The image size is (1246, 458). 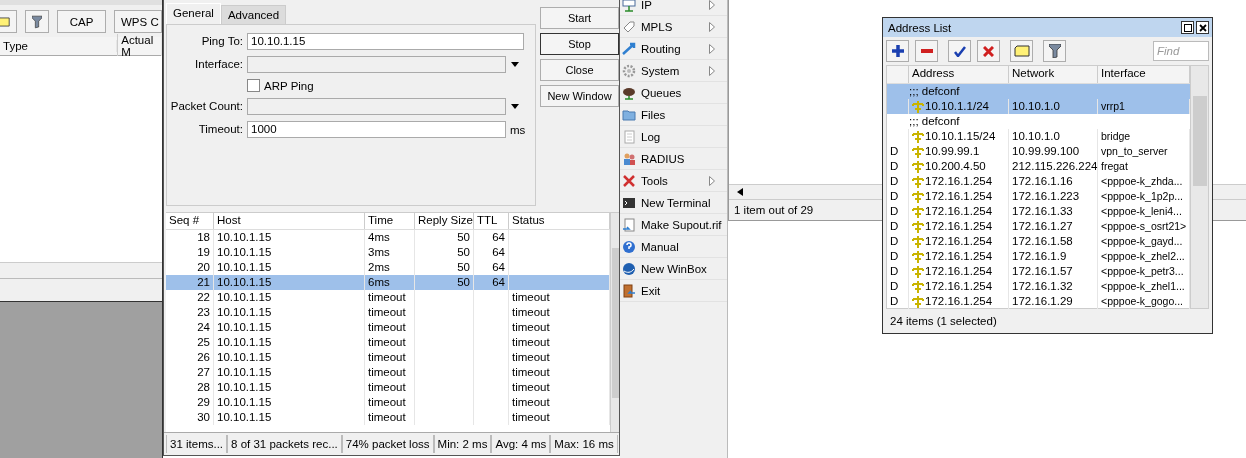 I want to click on comment-button, so click(x=1021, y=51).